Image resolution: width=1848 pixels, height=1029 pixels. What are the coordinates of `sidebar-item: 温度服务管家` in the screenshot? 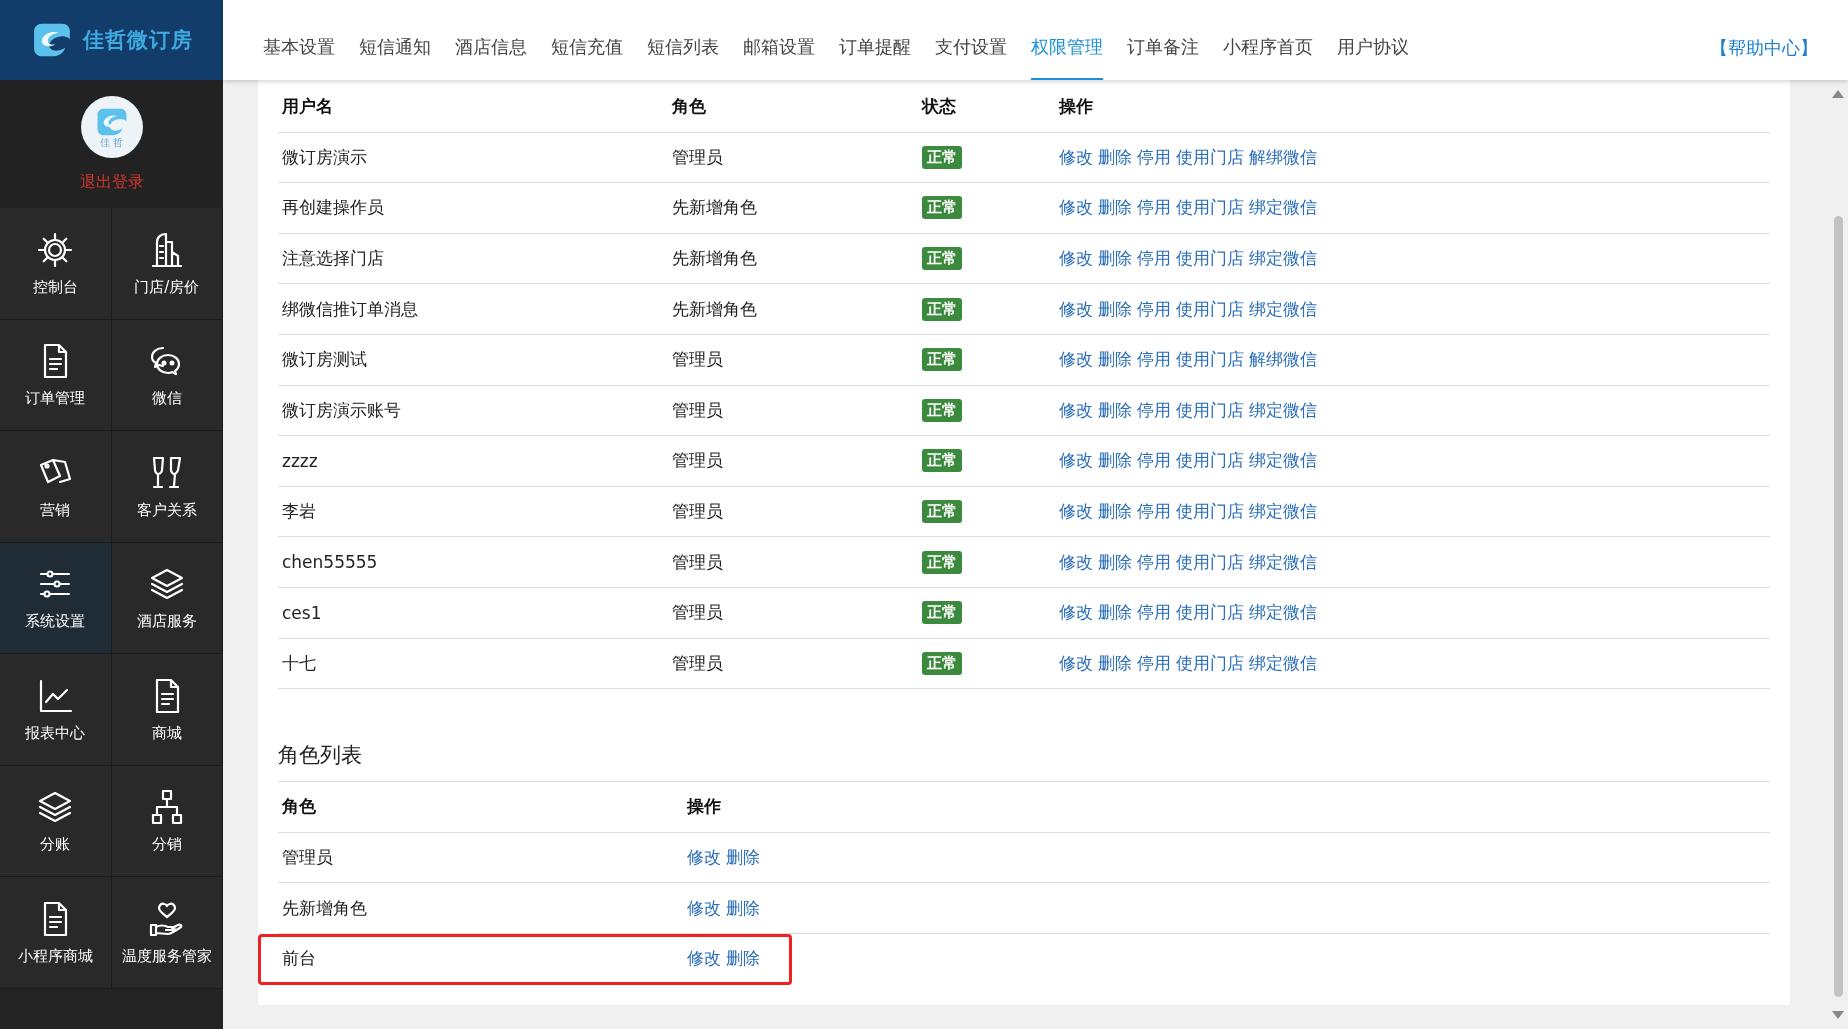 It's located at (167, 933).